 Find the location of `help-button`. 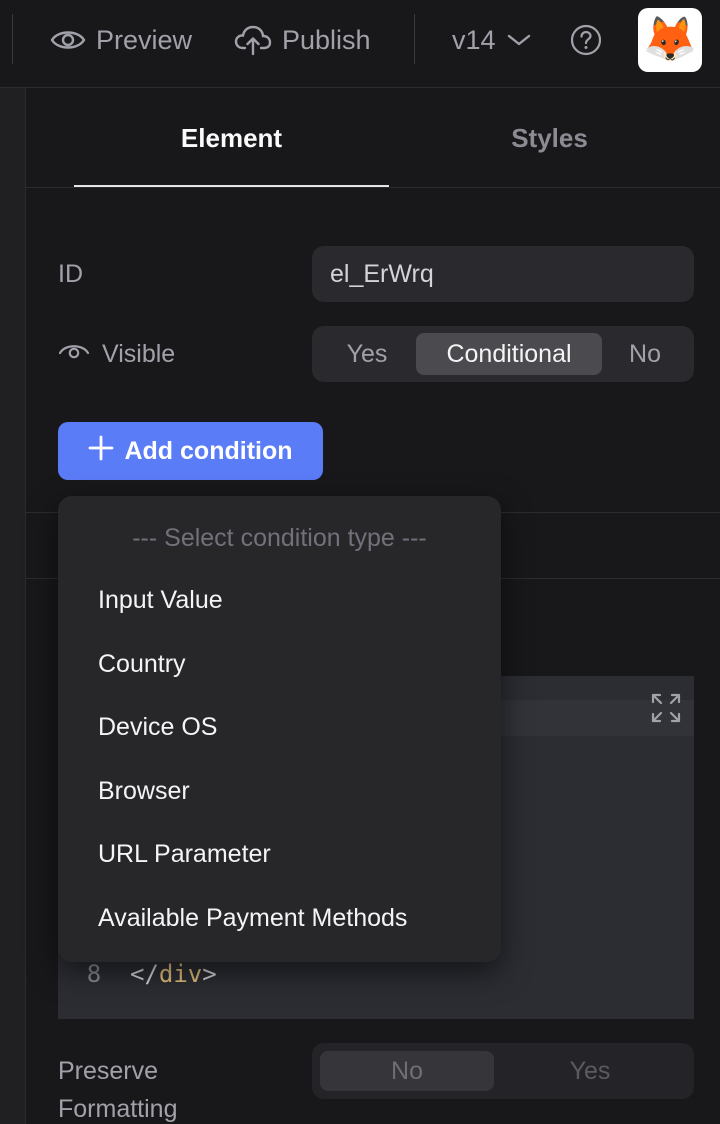

help-button is located at coordinates (586, 40).